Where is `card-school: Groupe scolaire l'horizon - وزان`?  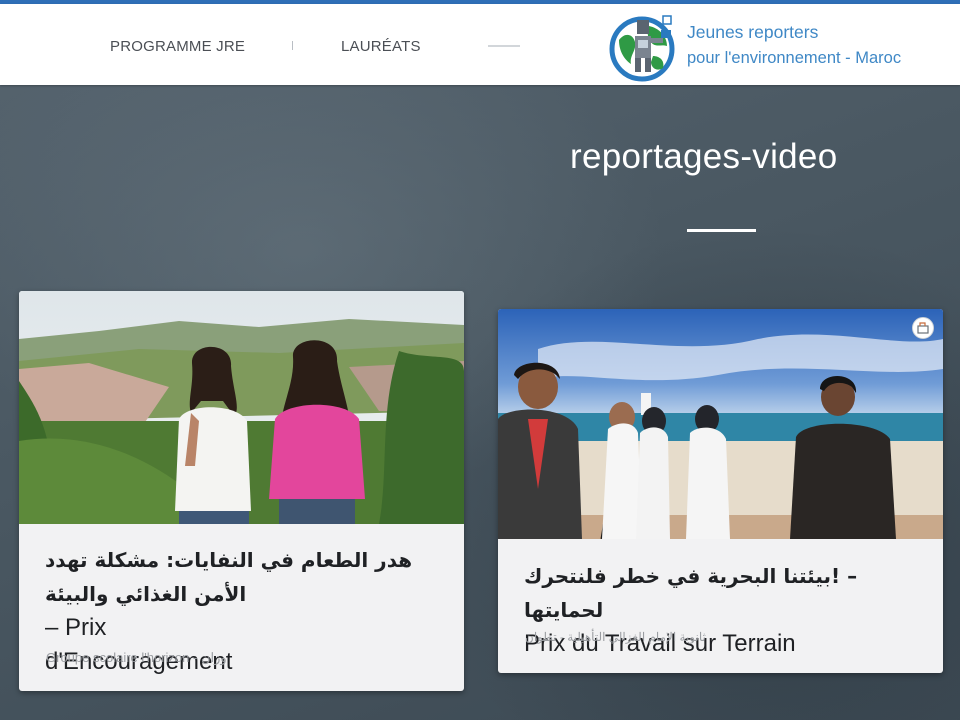
card-school: Groupe scolaire l'horizon - وزان is located at coordinates (136, 657).